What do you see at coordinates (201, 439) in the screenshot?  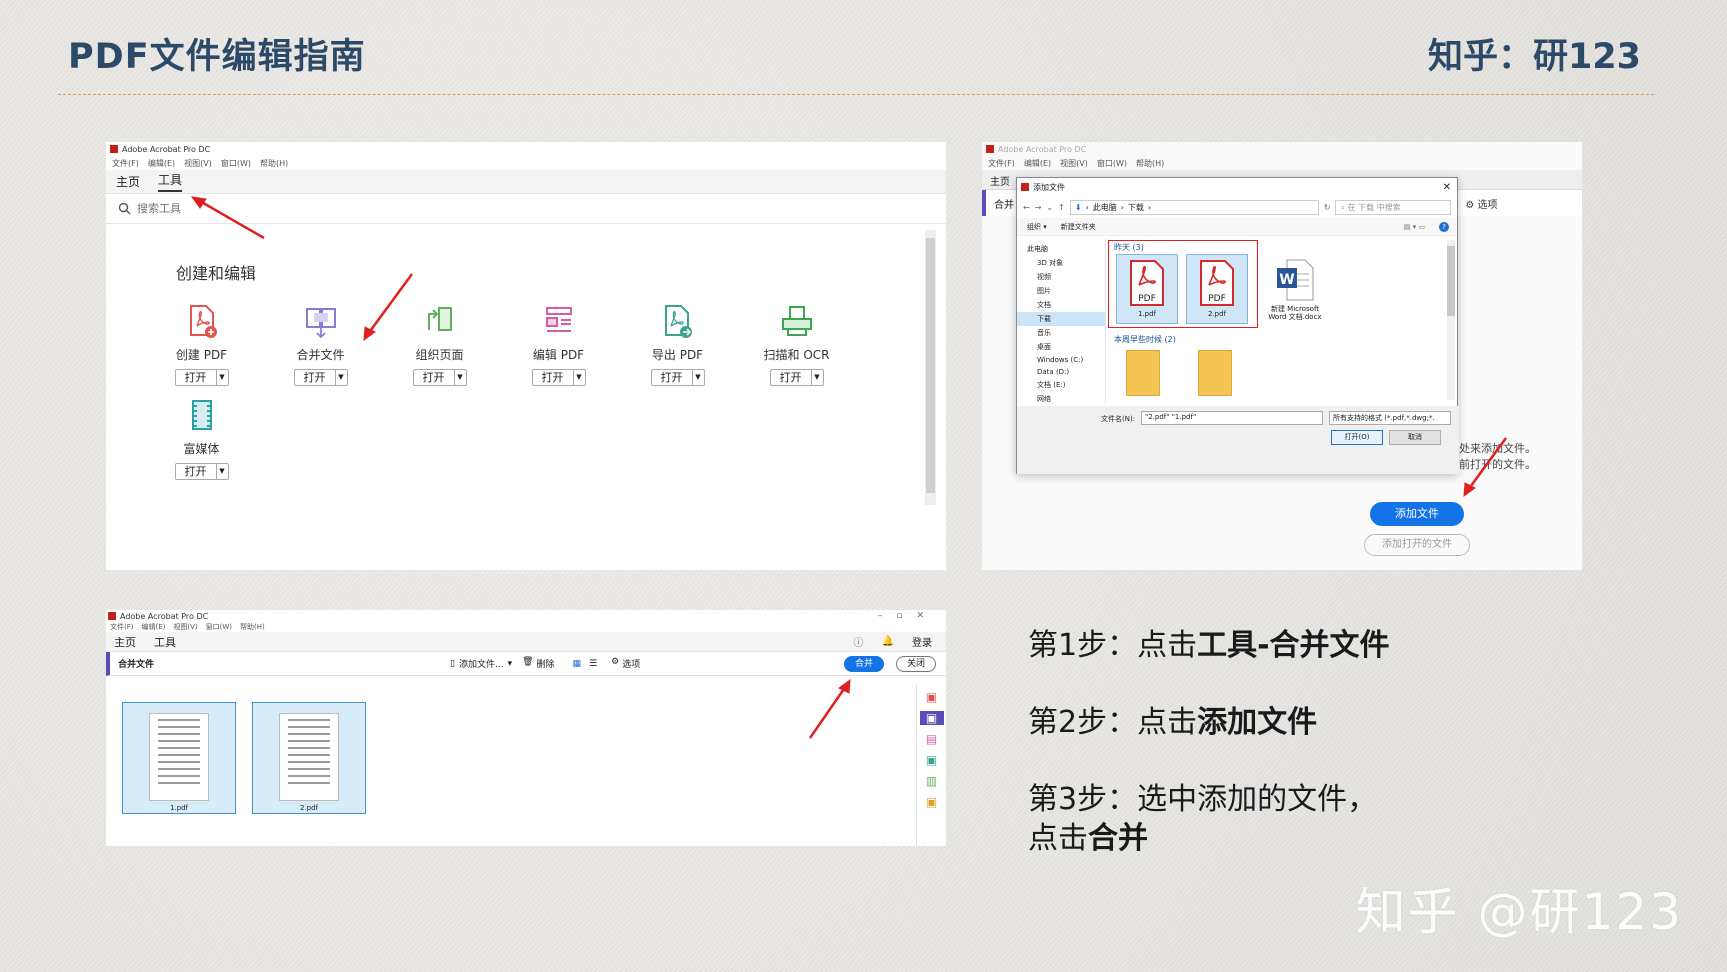 I see `tool-rich-media: 富媒体 打开 ▼` at bounding box center [201, 439].